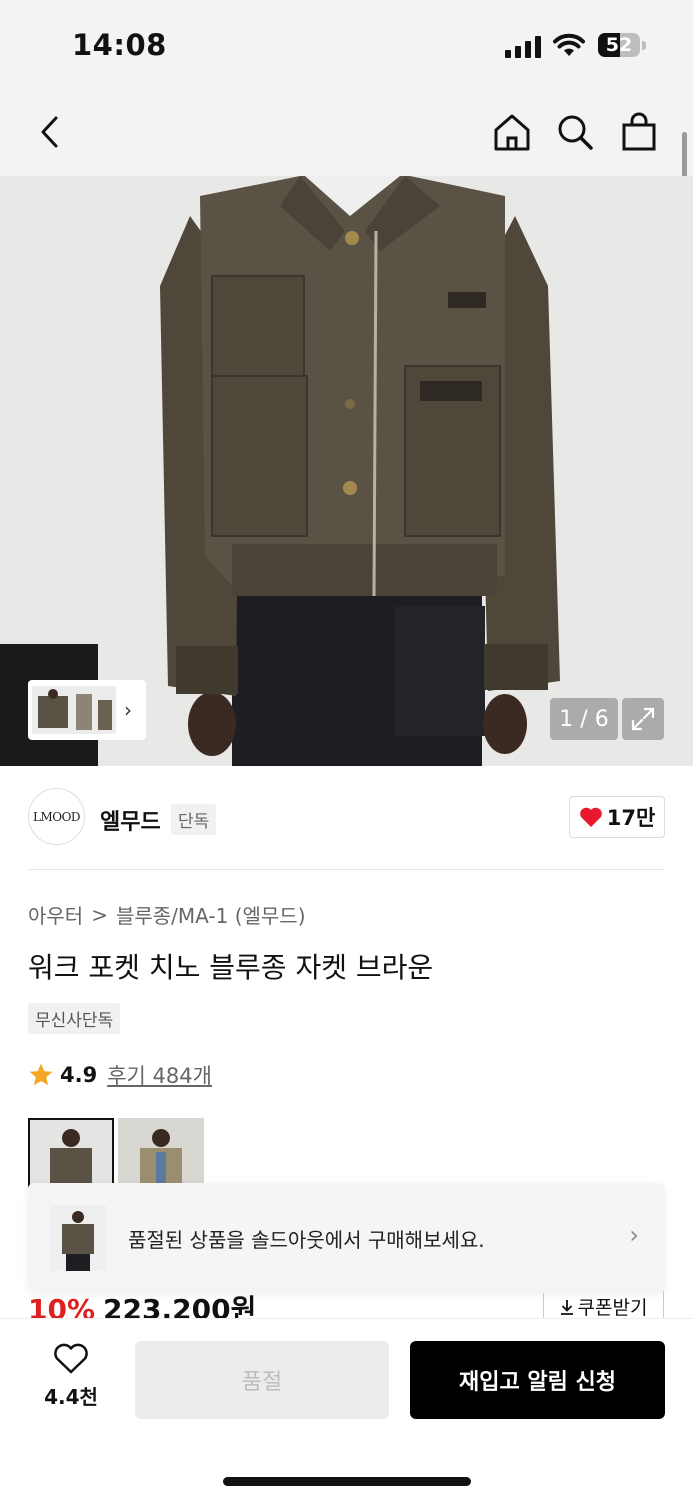  Describe the element at coordinates (306, 1240) in the screenshot. I see `soldout-banner-message: 품절된 상품을 솔드아웃에서 구매해보세요.` at that location.